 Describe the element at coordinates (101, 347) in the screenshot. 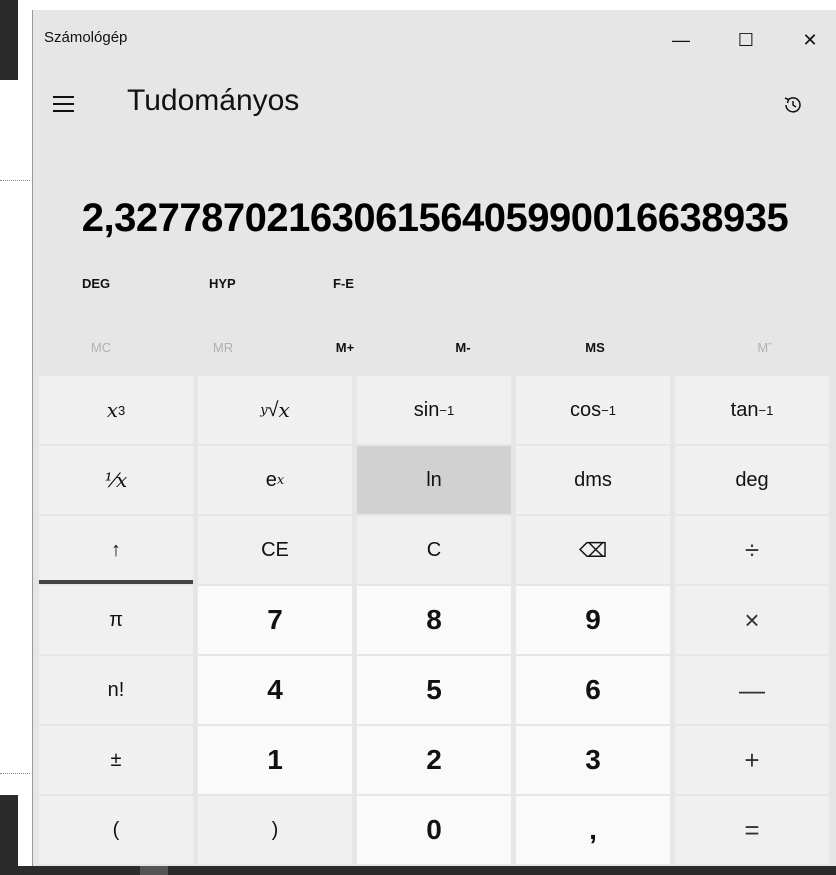

I see `mc-button: MC` at that location.